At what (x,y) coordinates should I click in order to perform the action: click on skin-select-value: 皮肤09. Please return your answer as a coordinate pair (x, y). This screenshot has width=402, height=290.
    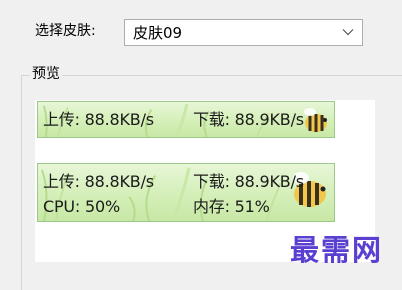
    Looking at the image, I should click on (158, 33).